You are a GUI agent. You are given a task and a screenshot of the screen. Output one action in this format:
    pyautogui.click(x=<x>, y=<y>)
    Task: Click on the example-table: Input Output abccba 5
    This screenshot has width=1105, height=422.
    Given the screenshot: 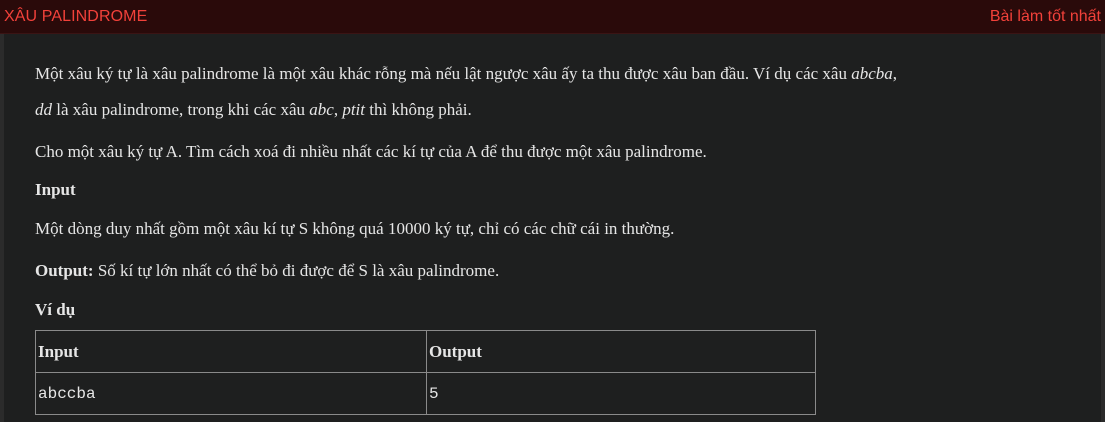 What is the action you would take?
    pyautogui.click(x=425, y=372)
    